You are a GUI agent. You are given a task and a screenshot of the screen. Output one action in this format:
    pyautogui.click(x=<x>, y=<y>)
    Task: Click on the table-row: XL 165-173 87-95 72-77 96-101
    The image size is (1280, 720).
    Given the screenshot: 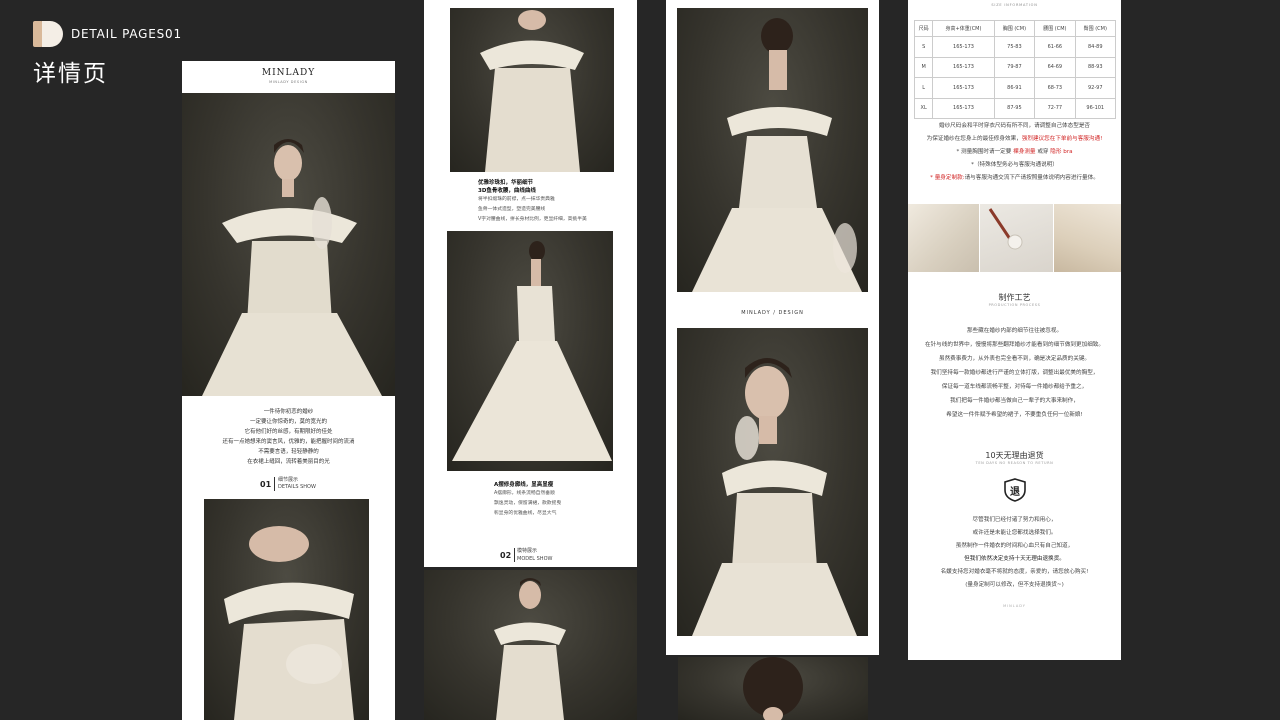 What is the action you would take?
    pyautogui.click(x=1015, y=108)
    